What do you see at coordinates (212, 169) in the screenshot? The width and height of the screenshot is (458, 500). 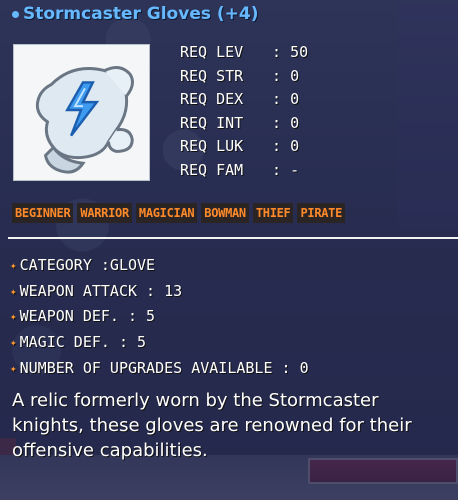 I see `req-label: REQ FAM` at bounding box center [212, 169].